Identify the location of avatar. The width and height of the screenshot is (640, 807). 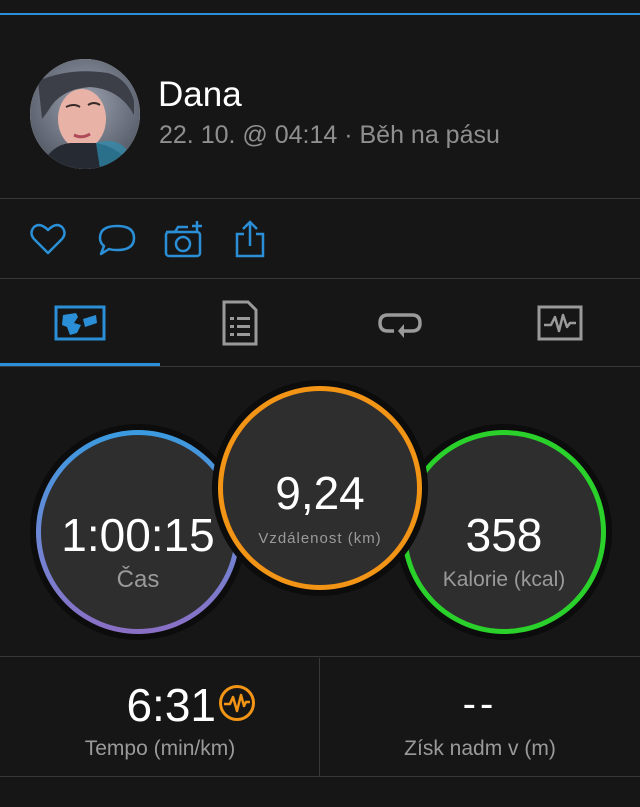
(85, 114).